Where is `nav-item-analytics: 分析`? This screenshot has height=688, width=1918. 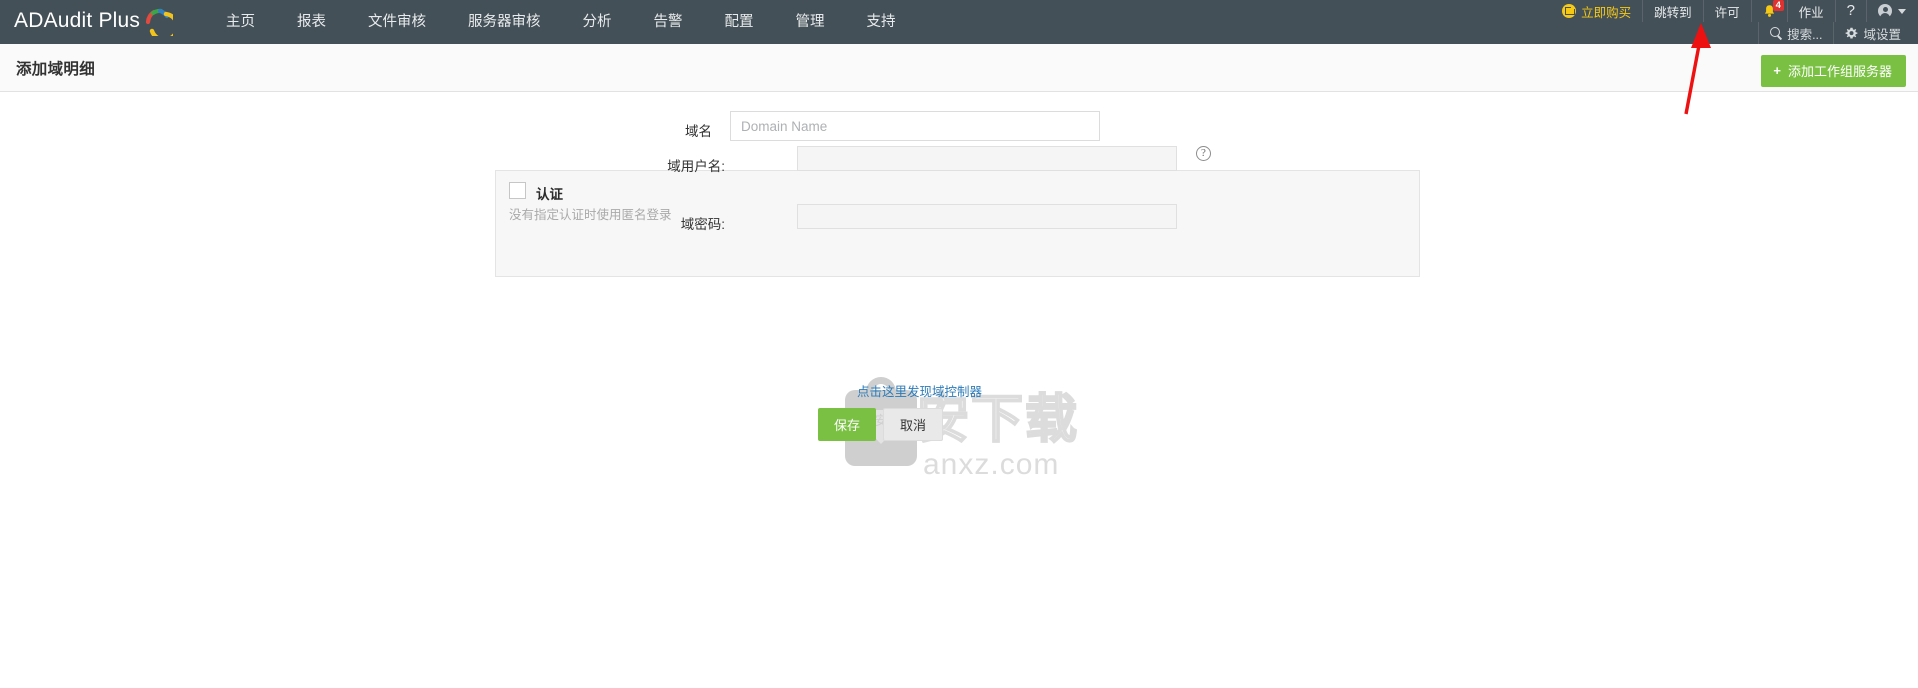
nav-item-analytics: 分析 is located at coordinates (597, 22).